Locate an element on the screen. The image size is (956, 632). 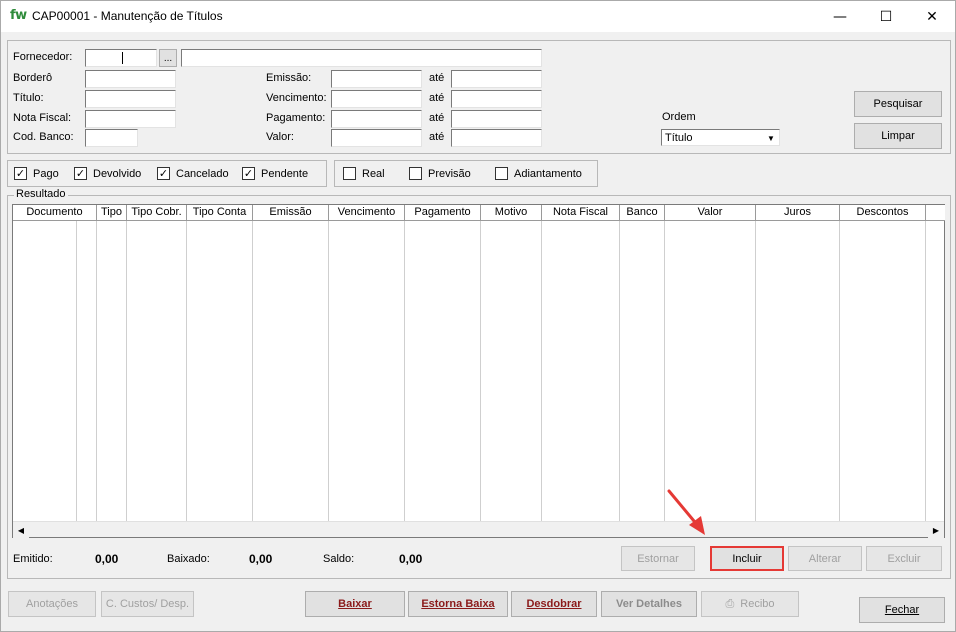
results-group-label: Resultado is located at coordinates (41, 194).